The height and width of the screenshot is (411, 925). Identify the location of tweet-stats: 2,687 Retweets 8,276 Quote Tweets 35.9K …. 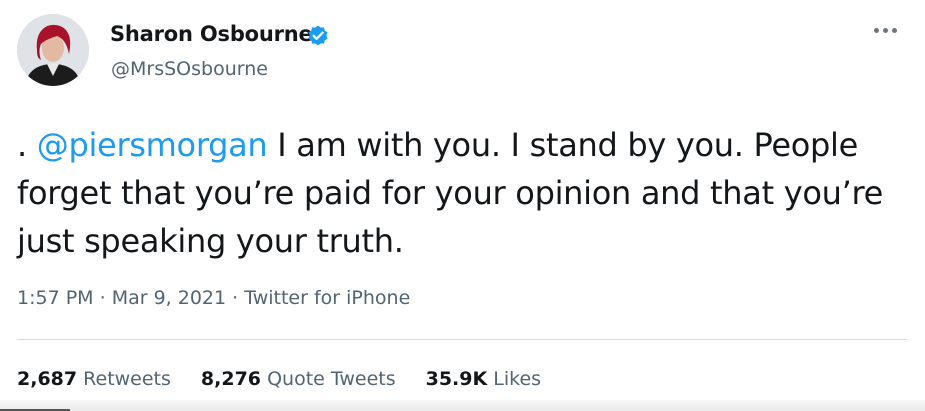
(279, 379).